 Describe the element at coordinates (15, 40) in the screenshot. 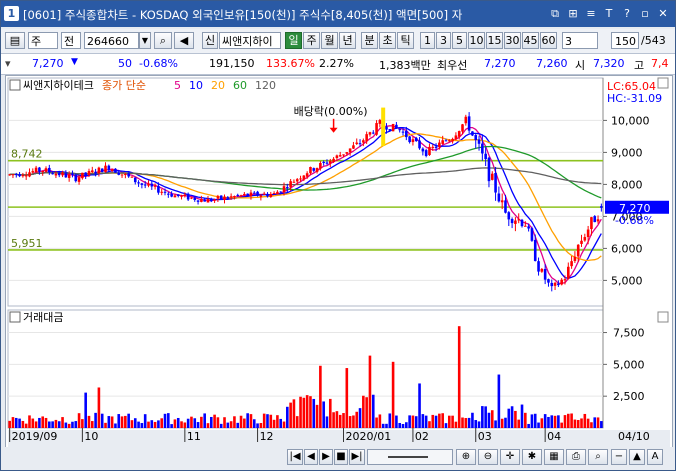

I see `toggle-panel-icon: ▤` at that location.